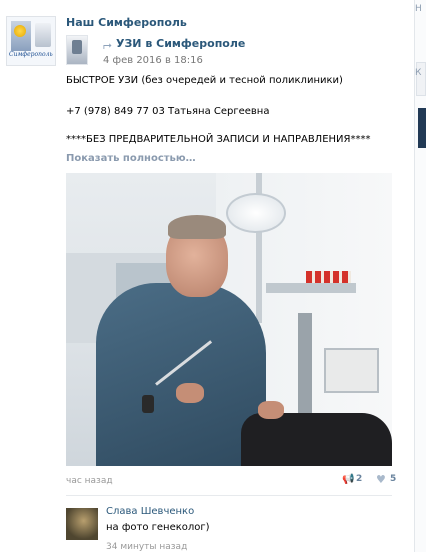 The height and width of the screenshot is (552, 426). I want to click on ultrasound-device-icon, so click(43, 35).